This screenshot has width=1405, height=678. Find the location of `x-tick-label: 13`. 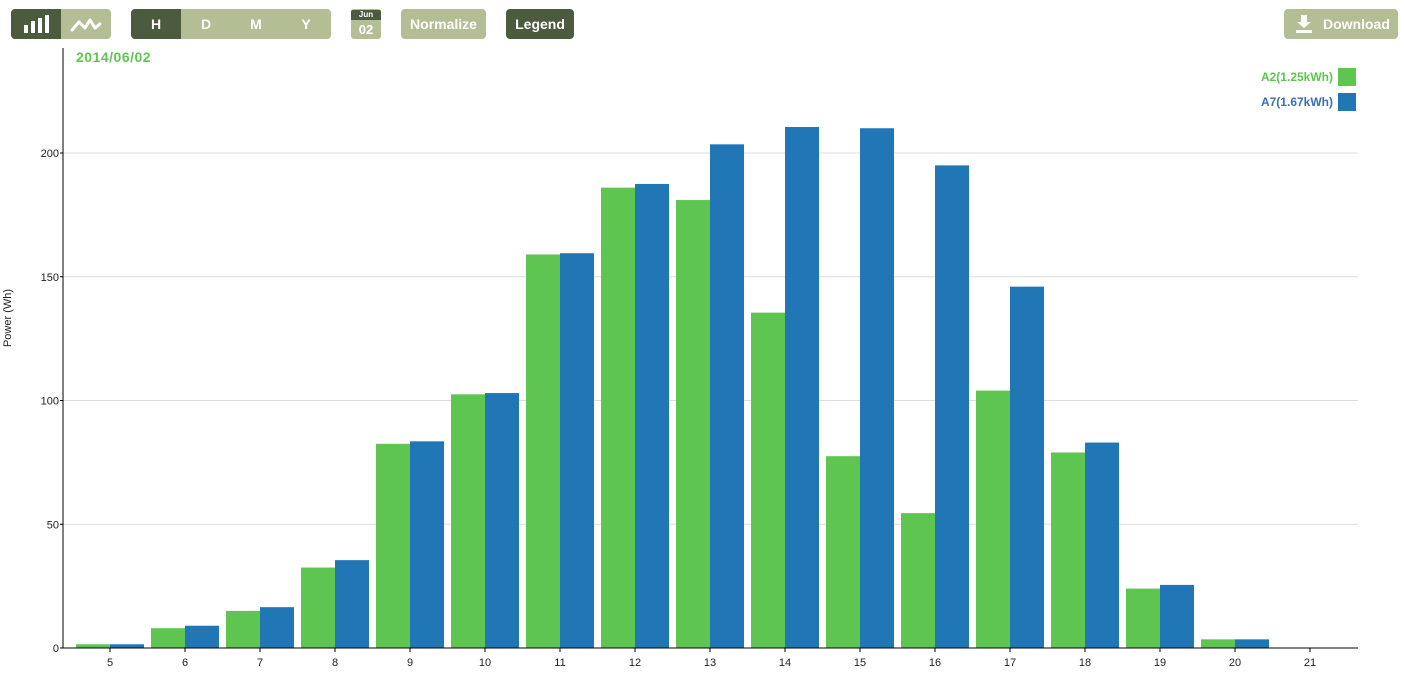

x-tick-label: 13 is located at coordinates (710, 663).